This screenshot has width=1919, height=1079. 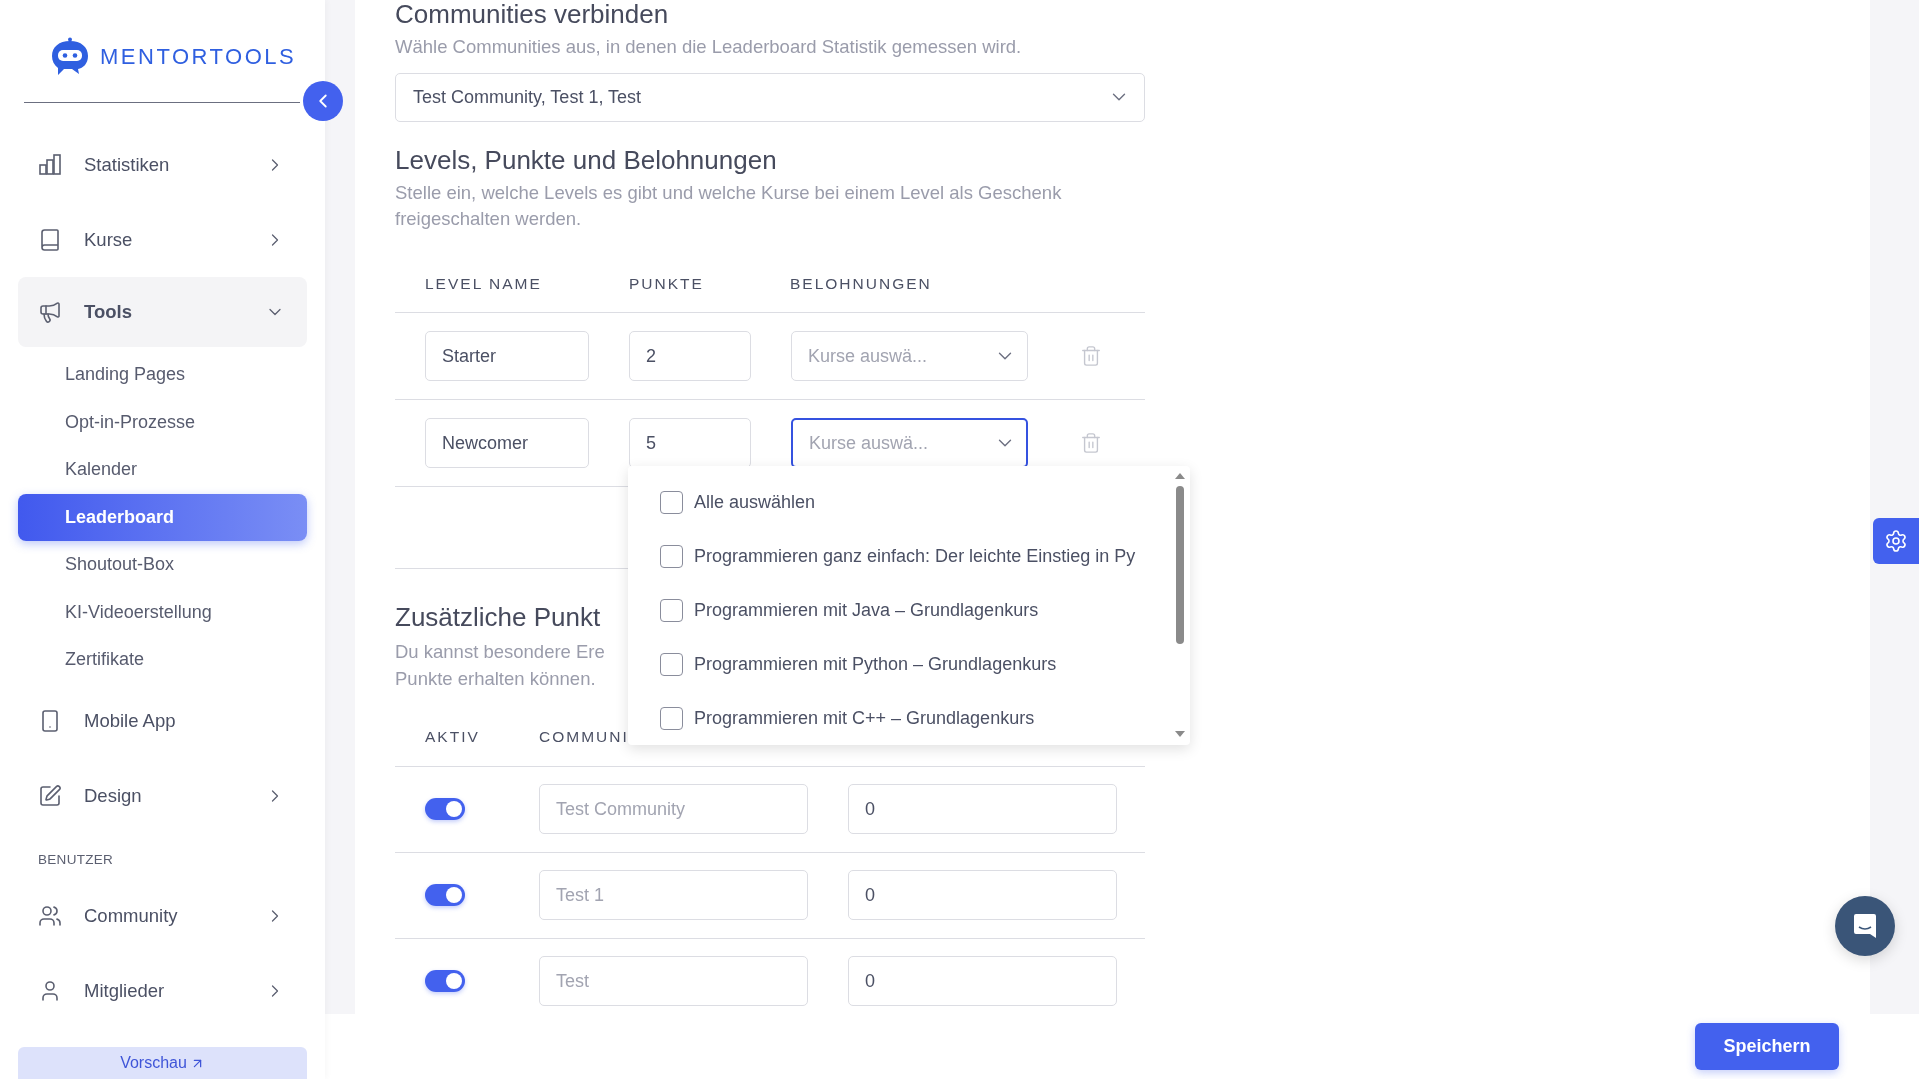 I want to click on scrollbar, so click(x=1180, y=605).